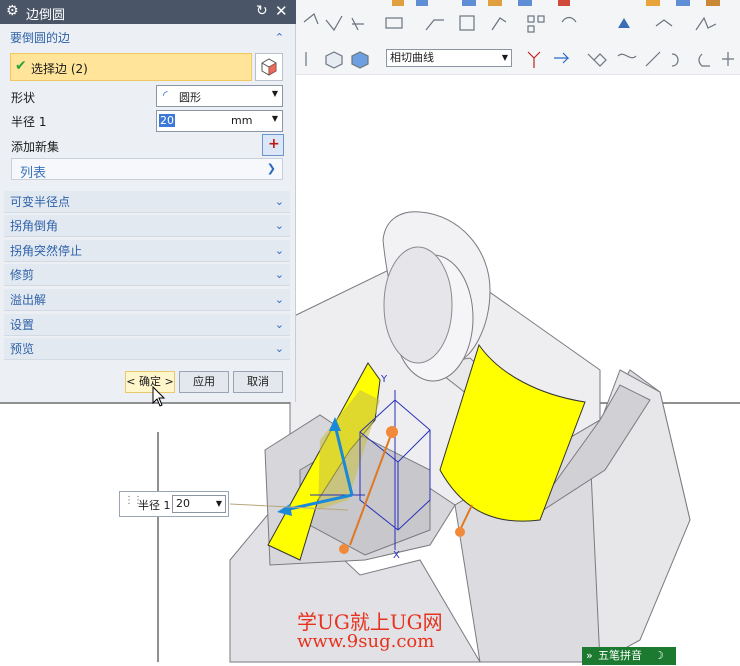  What do you see at coordinates (23, 98) in the screenshot?
I see `shape-label: 形状` at bounding box center [23, 98].